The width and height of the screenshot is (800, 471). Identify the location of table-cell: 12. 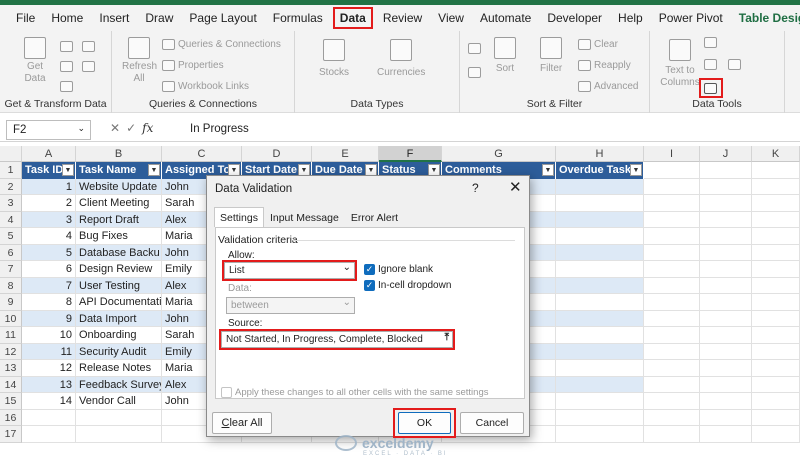
(49, 368).